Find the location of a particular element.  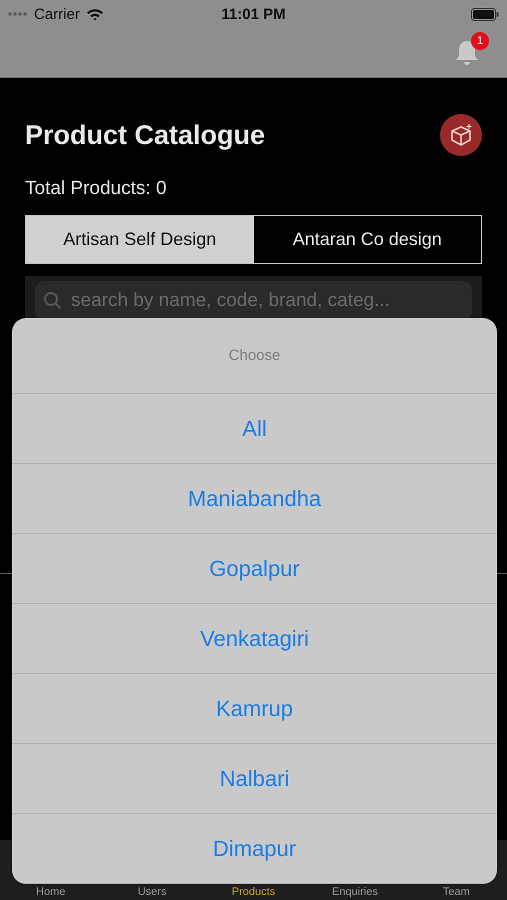

sheet-title: Choose is located at coordinates (254, 356).